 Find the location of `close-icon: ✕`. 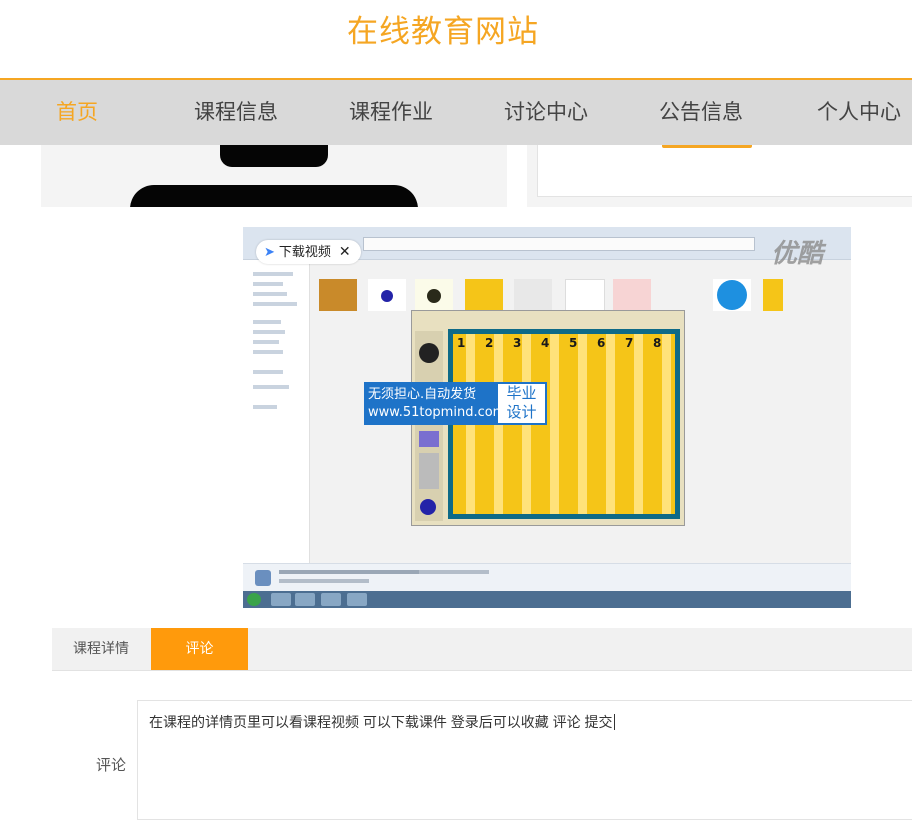

close-icon: ✕ is located at coordinates (345, 252).